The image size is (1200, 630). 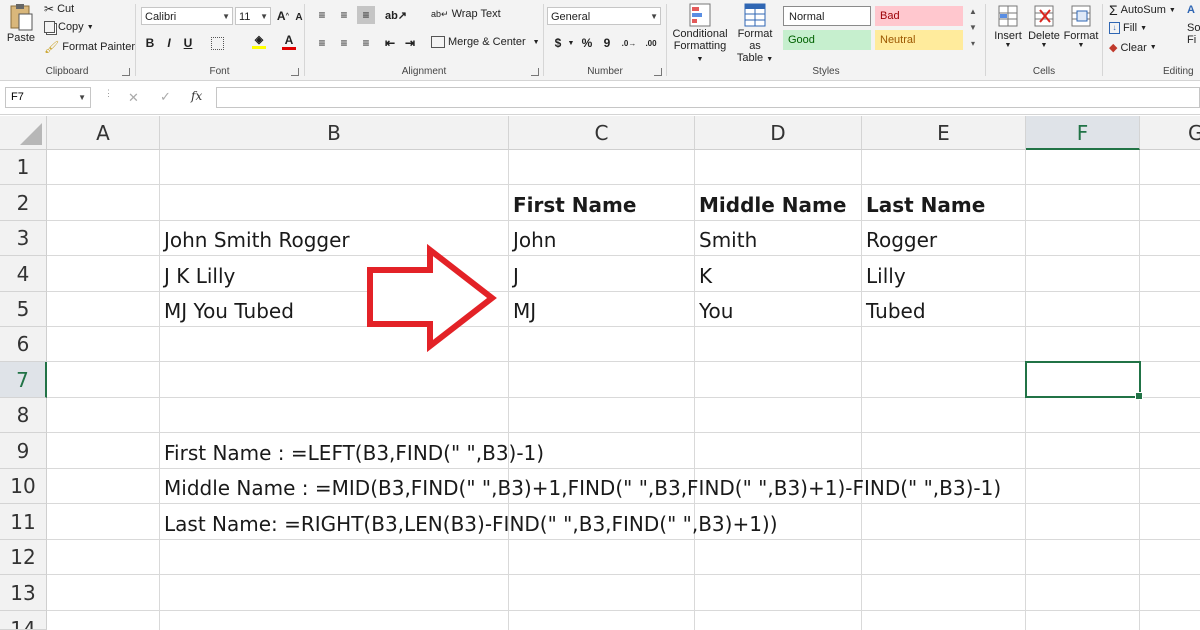 I want to click on copy-button: Copy ▼, so click(x=69, y=27).